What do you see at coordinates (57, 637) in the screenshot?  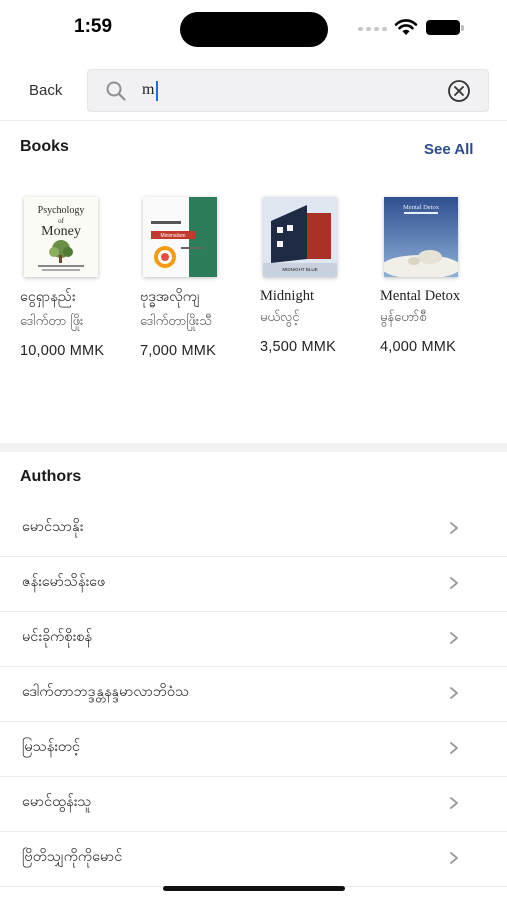 I see `author-name: မင်းခိုက်စိုးစန်` at bounding box center [57, 637].